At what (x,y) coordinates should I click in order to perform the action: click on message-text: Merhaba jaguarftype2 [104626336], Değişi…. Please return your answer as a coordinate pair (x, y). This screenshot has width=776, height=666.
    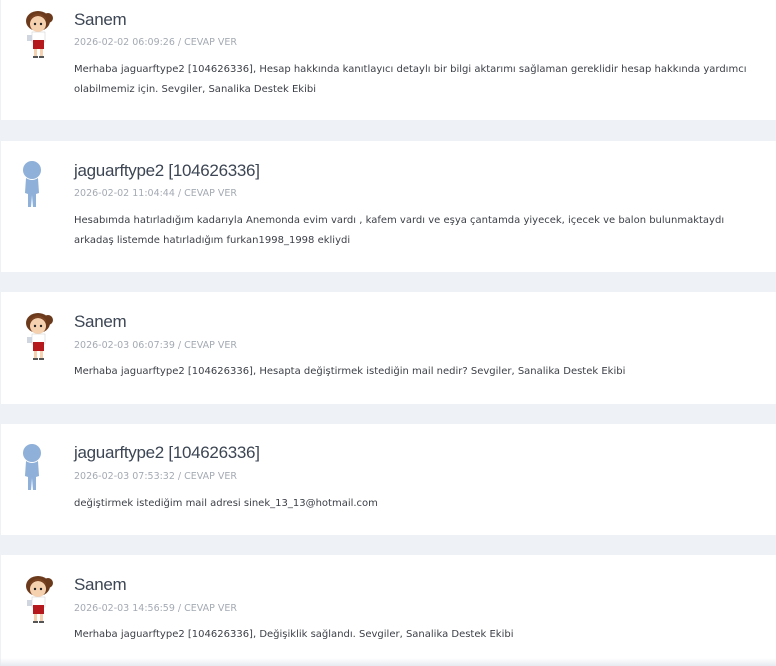
    Looking at the image, I should click on (294, 634).